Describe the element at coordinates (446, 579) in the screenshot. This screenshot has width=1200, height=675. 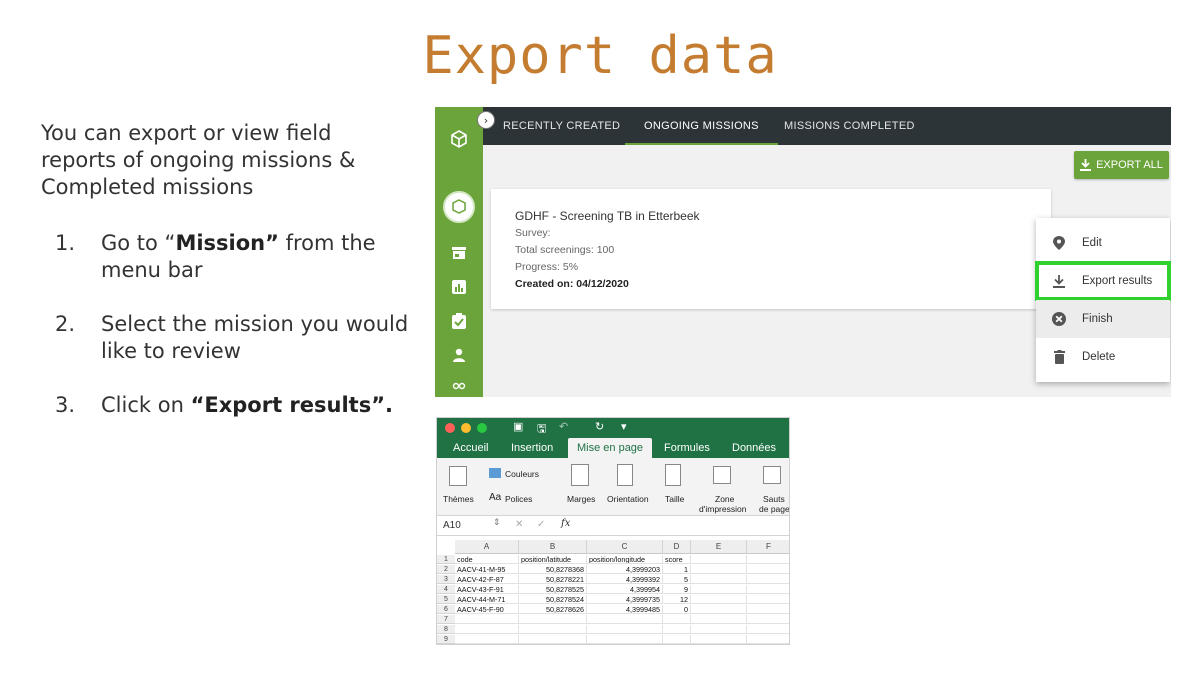
I see `row-header: 3` at that location.